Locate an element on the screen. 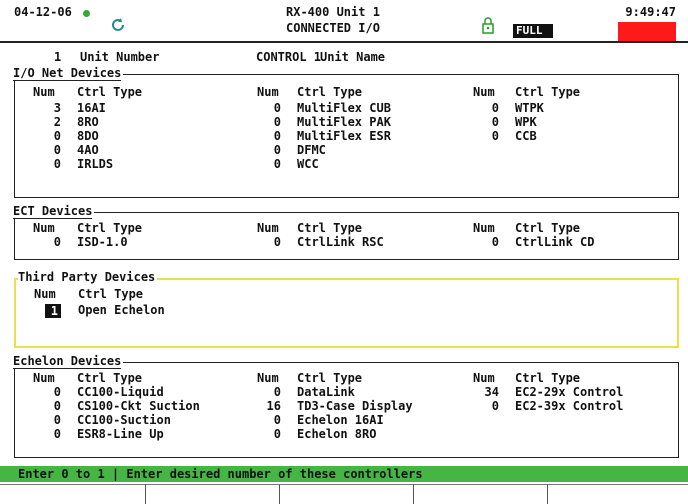 The height and width of the screenshot is (504, 688). device-type: WCC is located at coordinates (308, 164).